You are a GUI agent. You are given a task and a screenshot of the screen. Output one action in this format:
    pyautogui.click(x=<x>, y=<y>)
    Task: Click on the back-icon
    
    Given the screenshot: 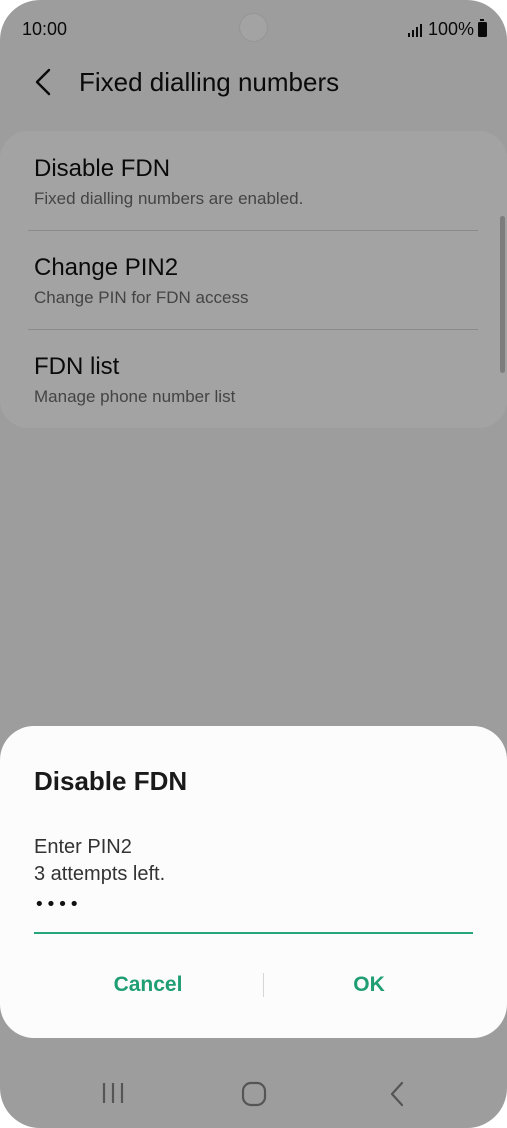 What is the action you would take?
    pyautogui.click(x=397, y=1094)
    